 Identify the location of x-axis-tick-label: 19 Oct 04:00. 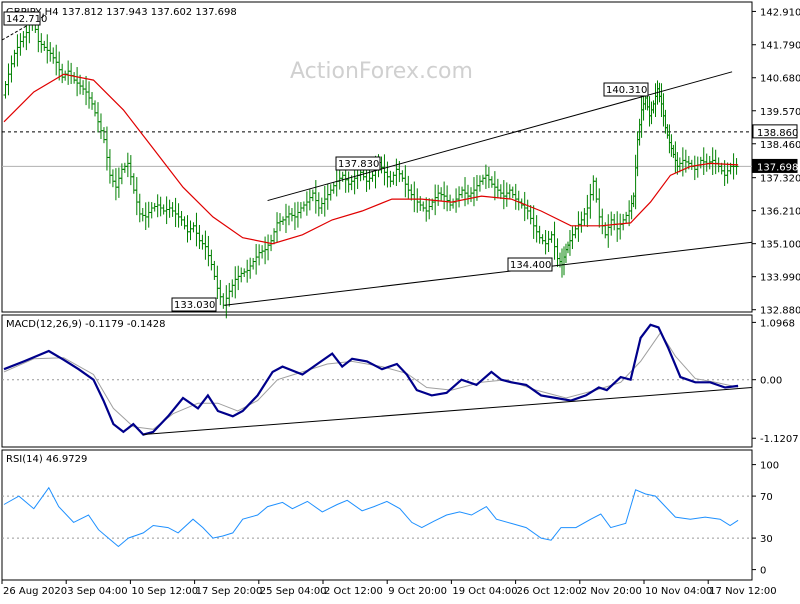
(484, 591).